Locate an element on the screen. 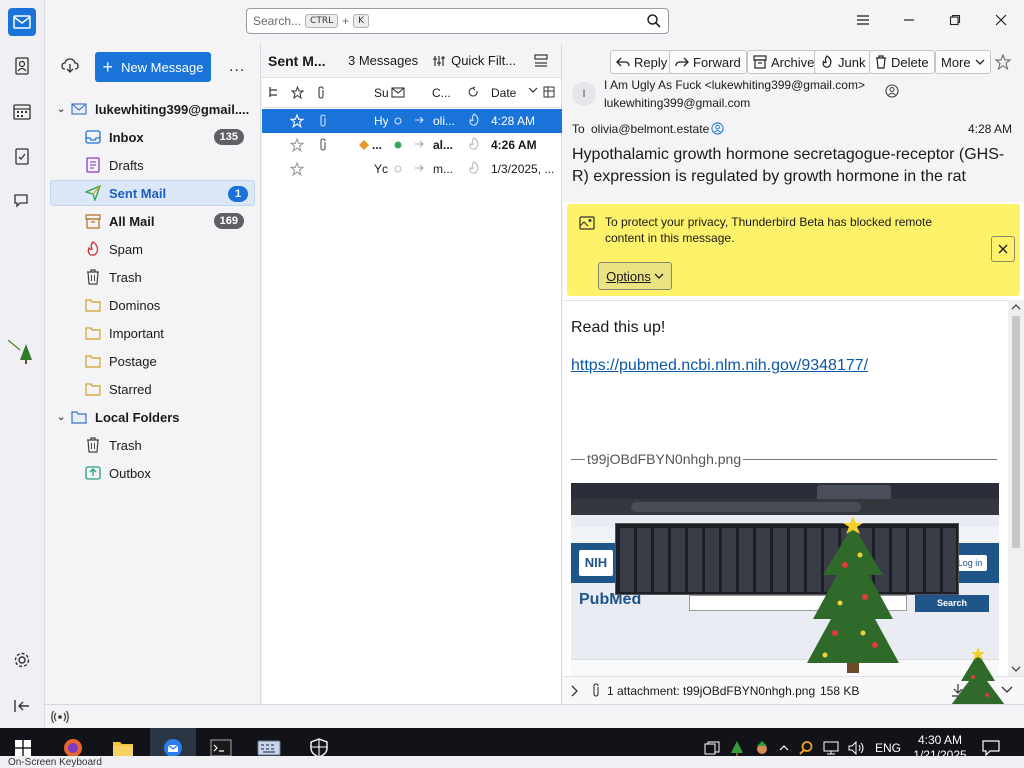 This screenshot has height=768, width=1024. reply-button: Reply is located at coordinates (642, 62).